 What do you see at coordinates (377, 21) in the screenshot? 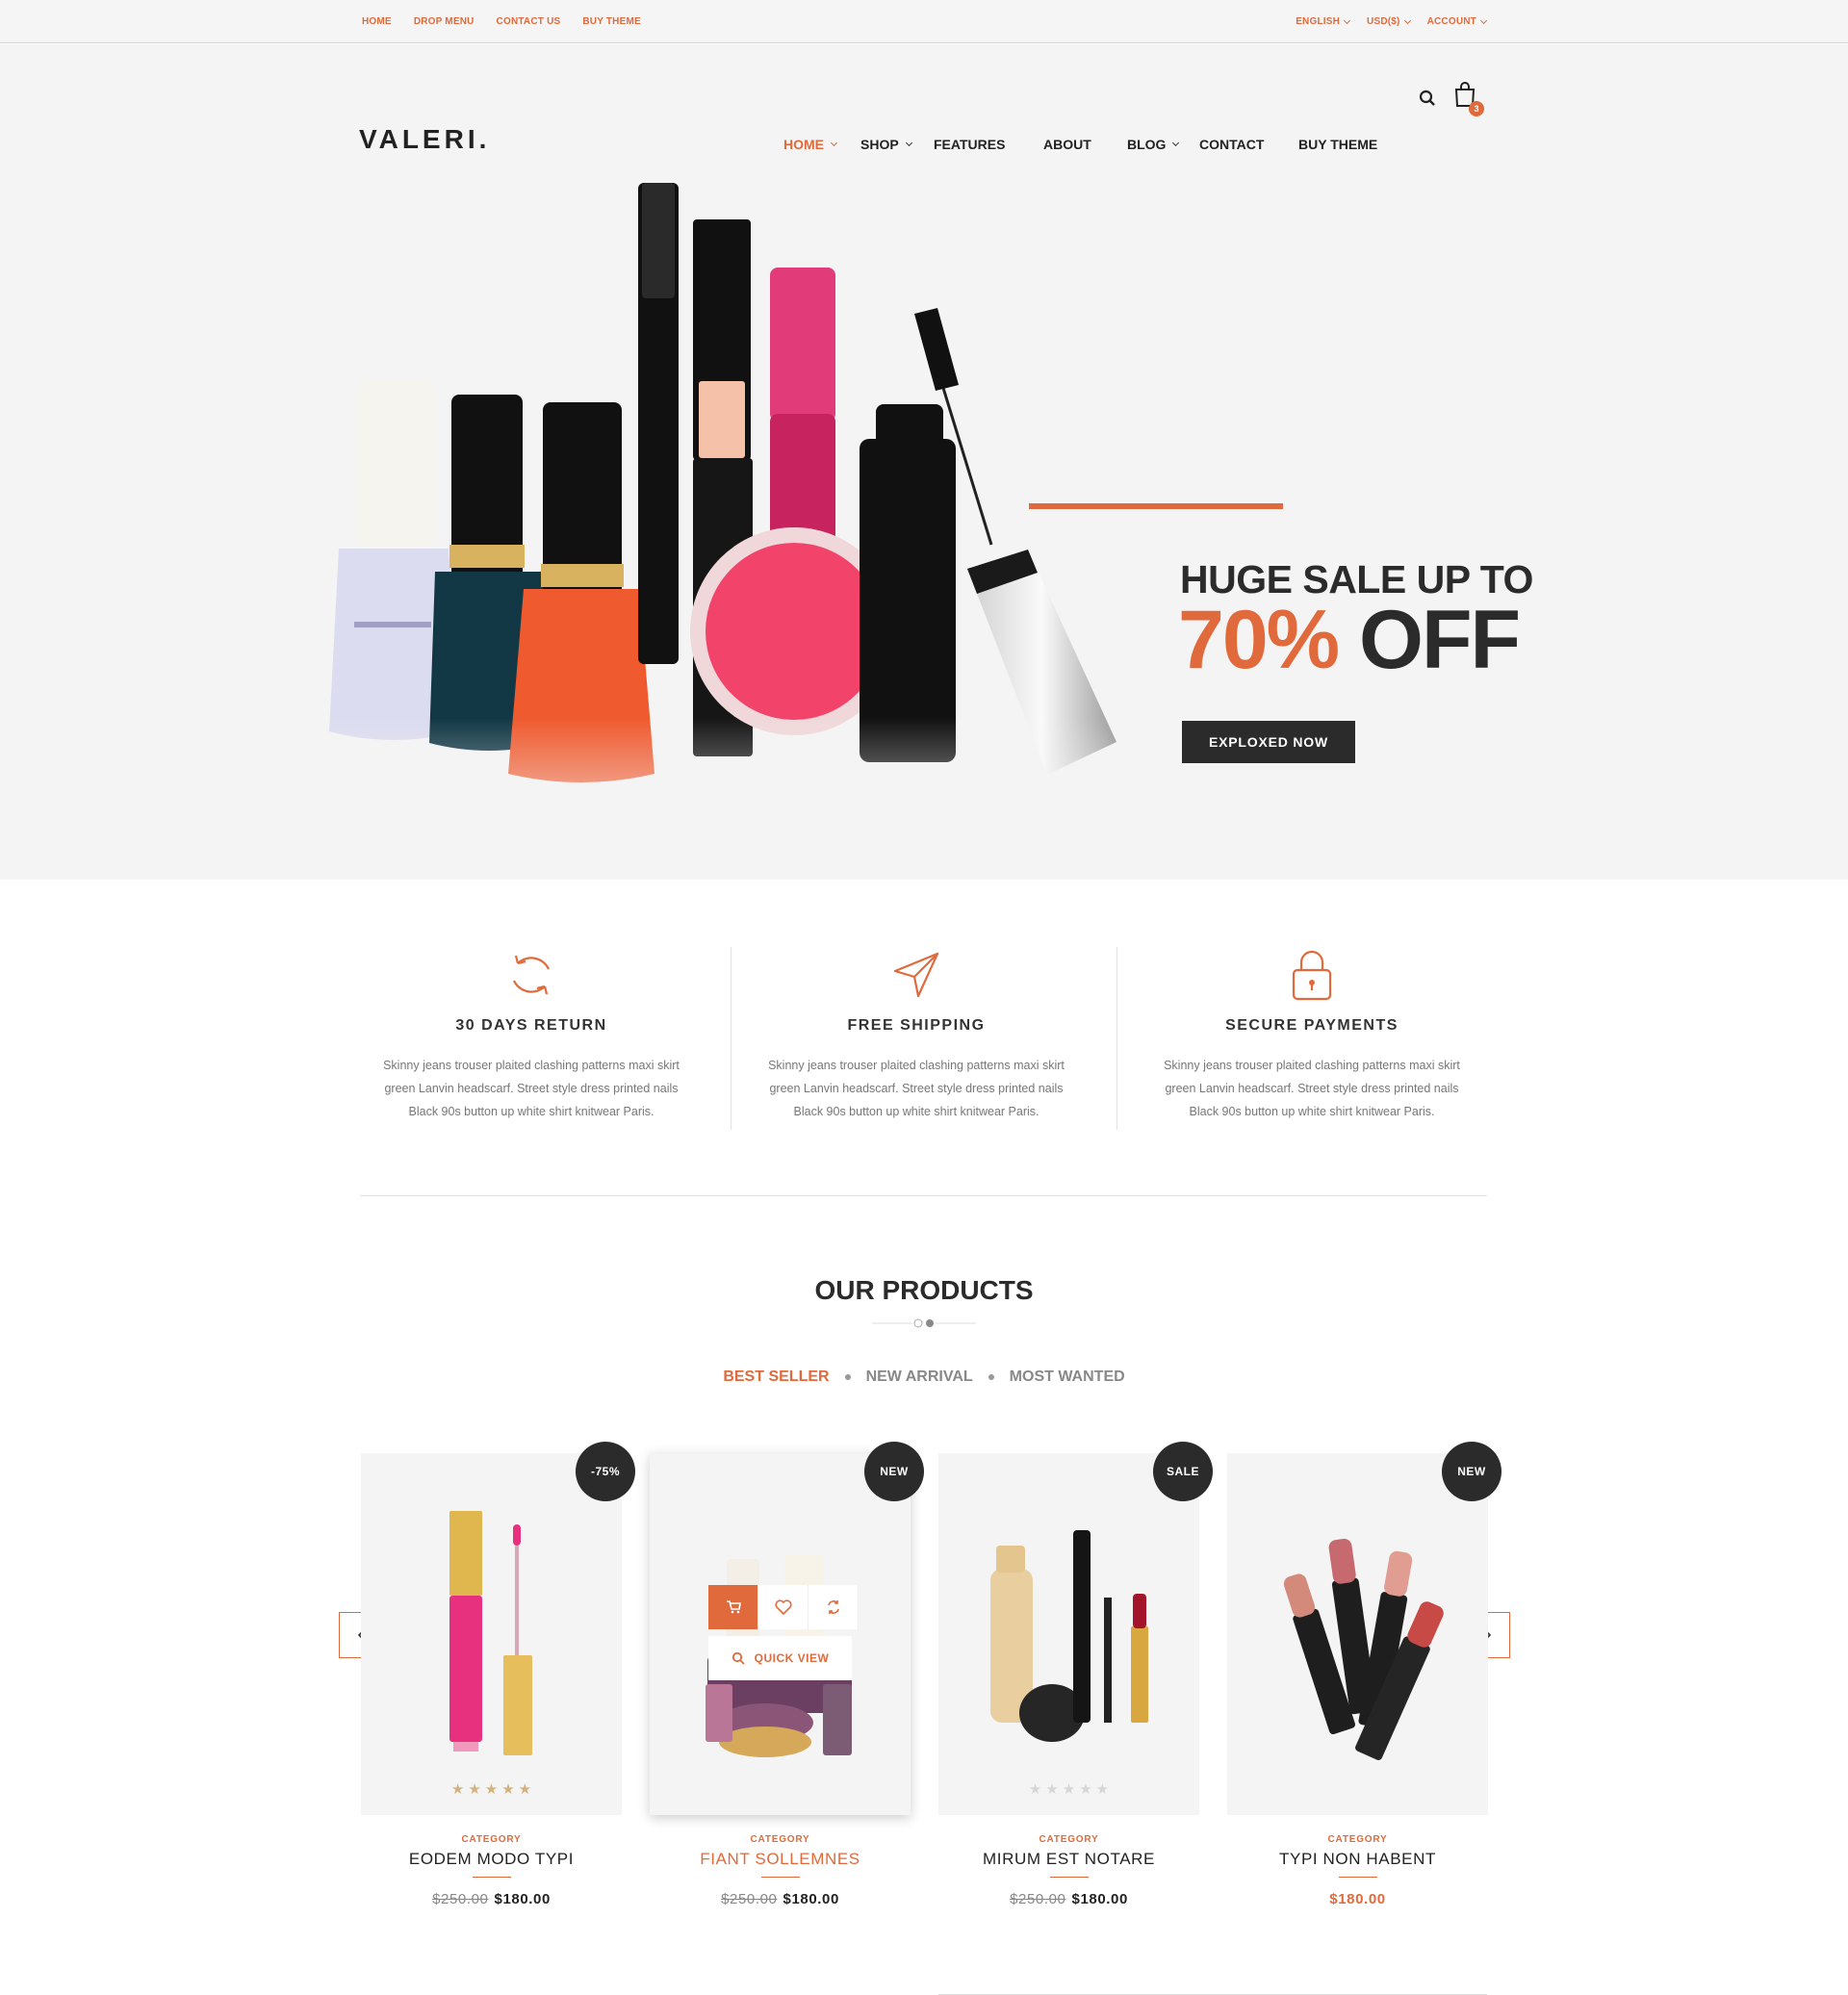
I see `top-link-home: HOME` at bounding box center [377, 21].